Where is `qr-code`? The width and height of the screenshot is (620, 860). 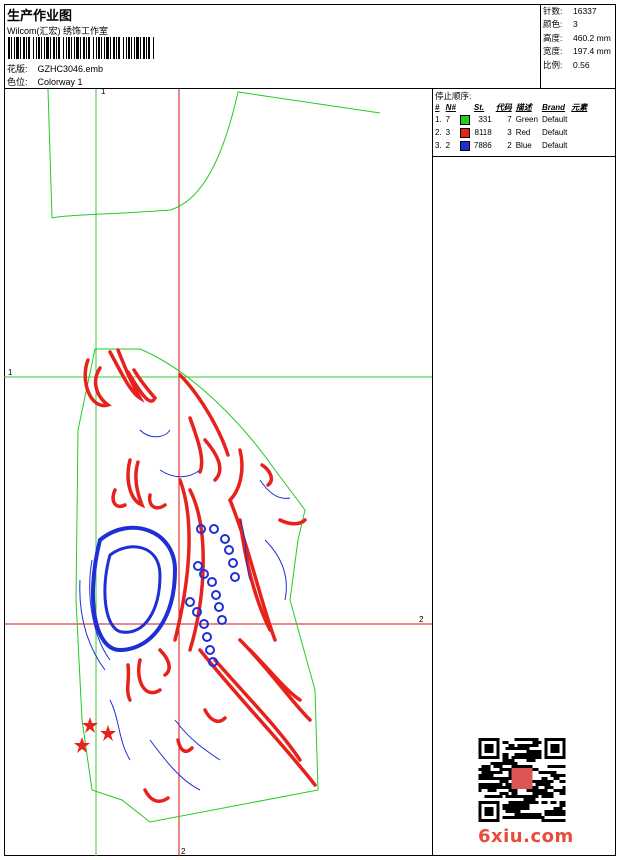 qr-code is located at coordinates (522, 780).